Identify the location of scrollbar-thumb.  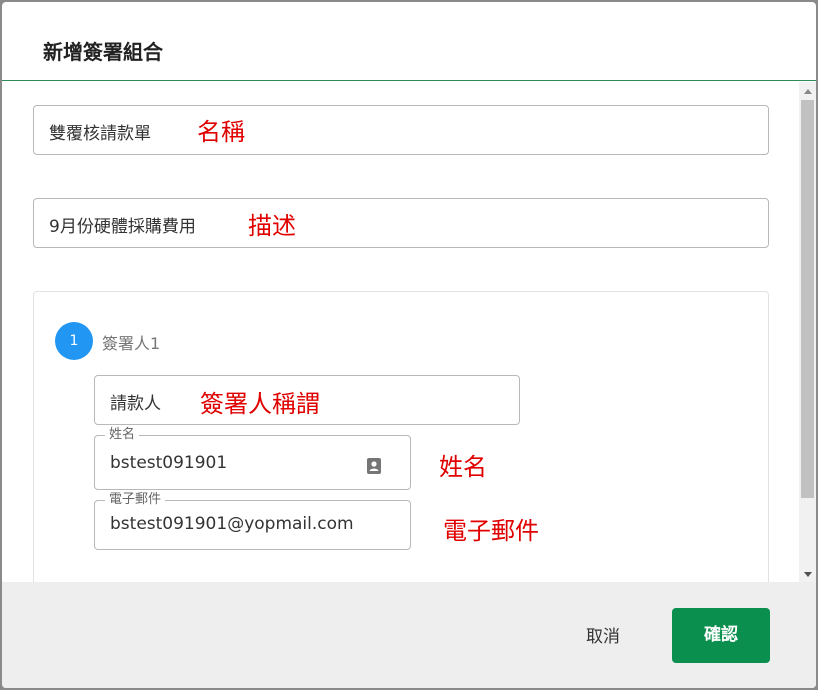
(807, 299).